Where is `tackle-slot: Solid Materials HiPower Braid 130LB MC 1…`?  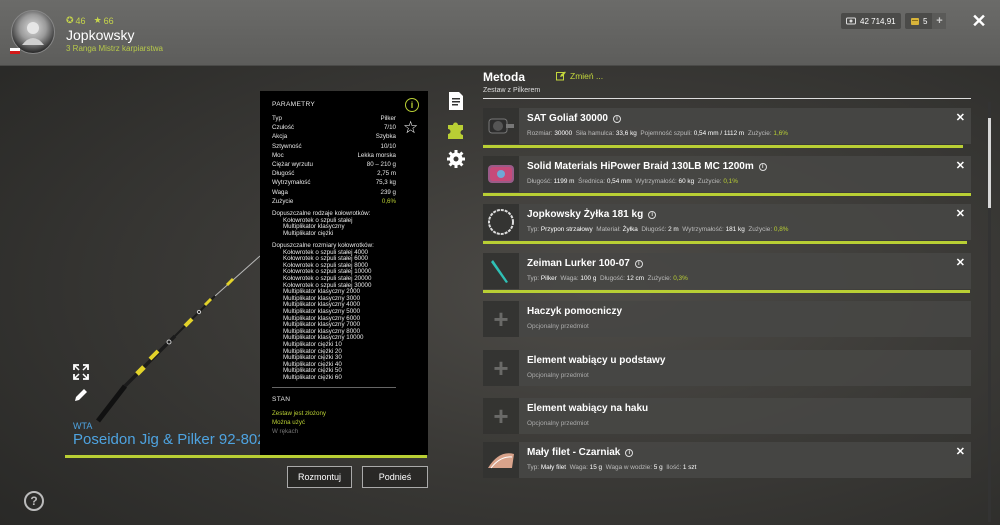 tackle-slot: Solid Materials HiPower Braid 130LB MC 1… is located at coordinates (727, 176).